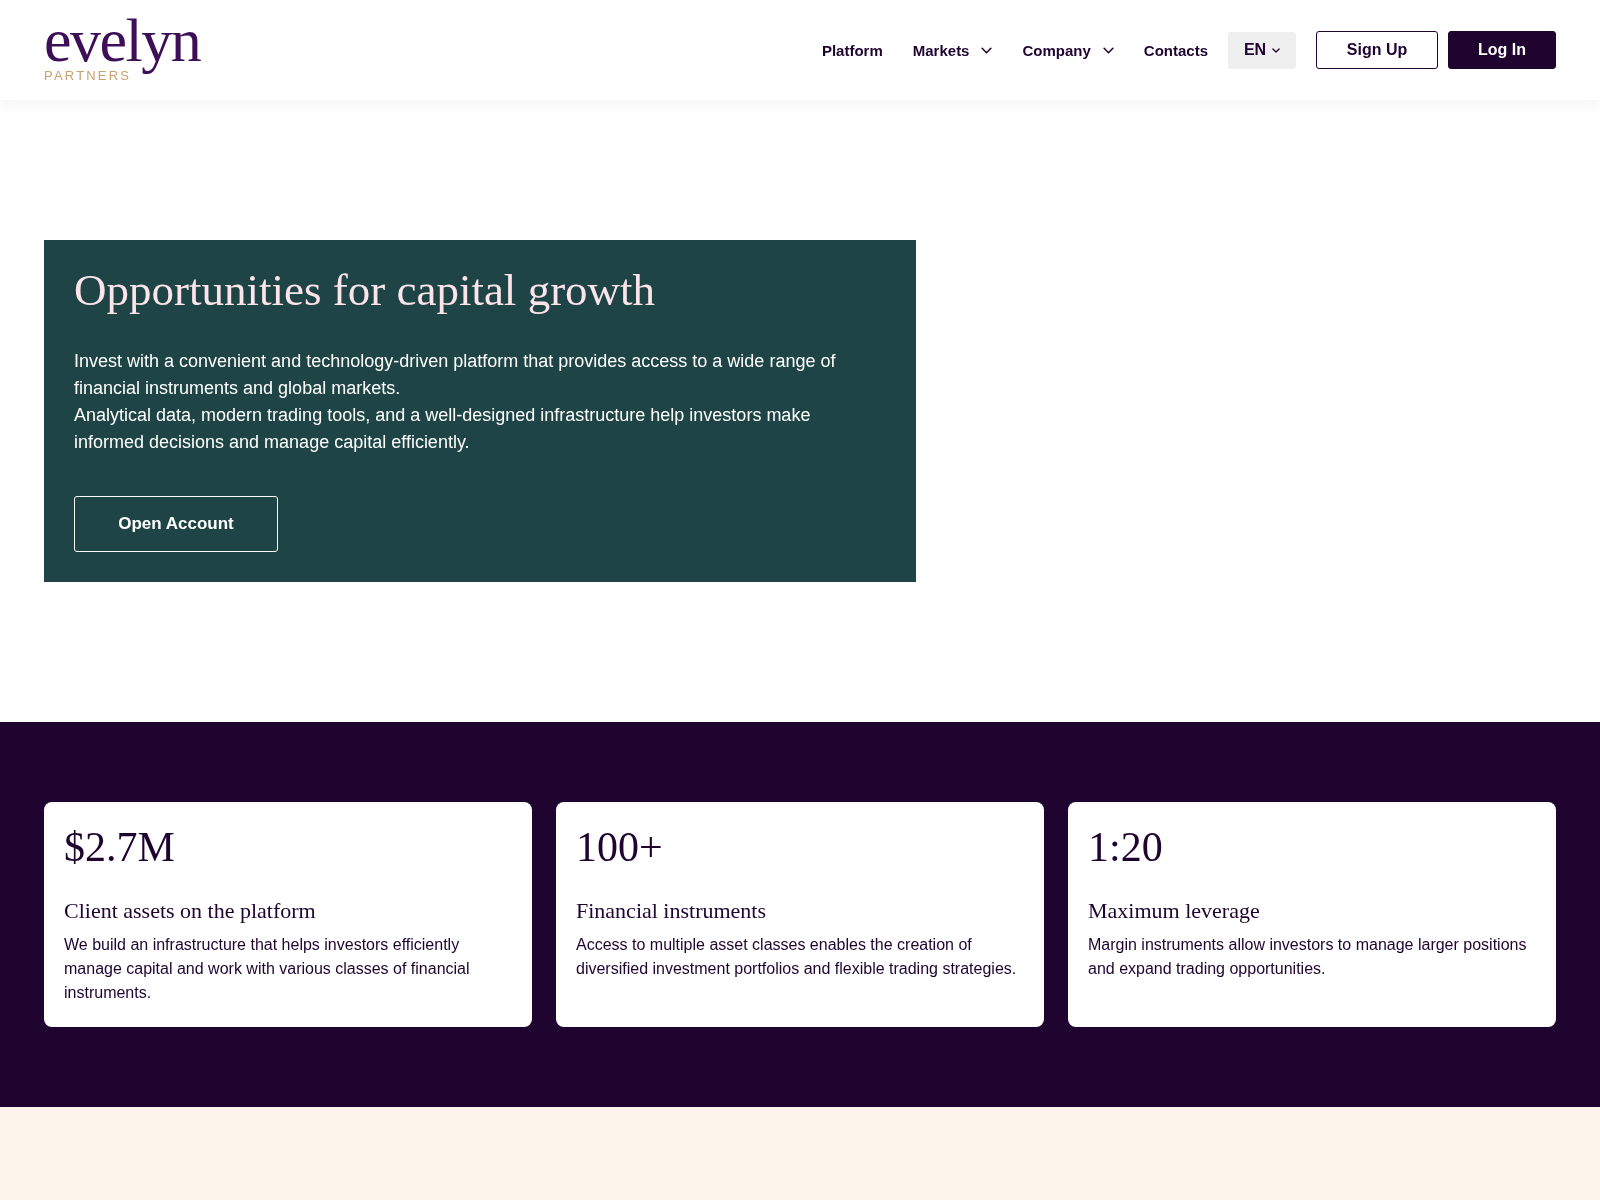 This screenshot has width=1600, height=1200. I want to click on stat-value: 100+, so click(620, 847).